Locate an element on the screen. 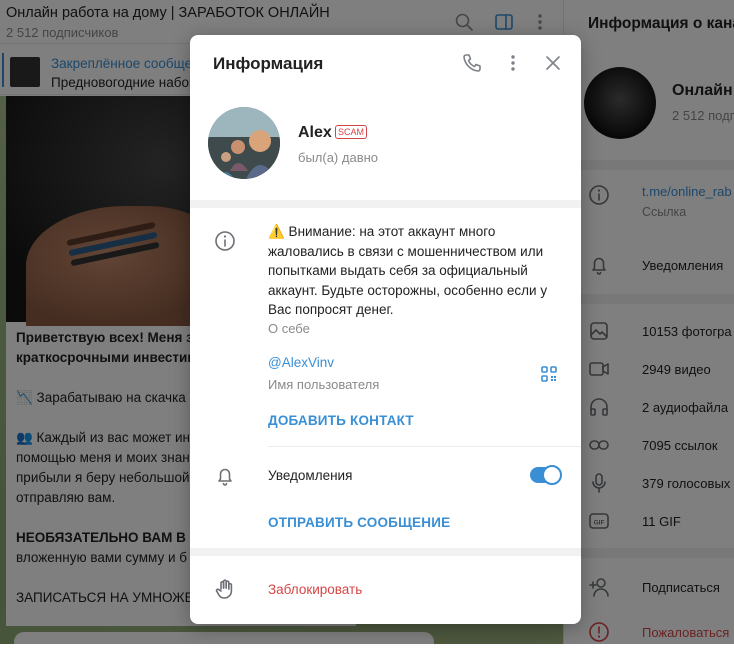 This screenshot has width=734, height=652. notifications-toggle is located at coordinates (546, 475).